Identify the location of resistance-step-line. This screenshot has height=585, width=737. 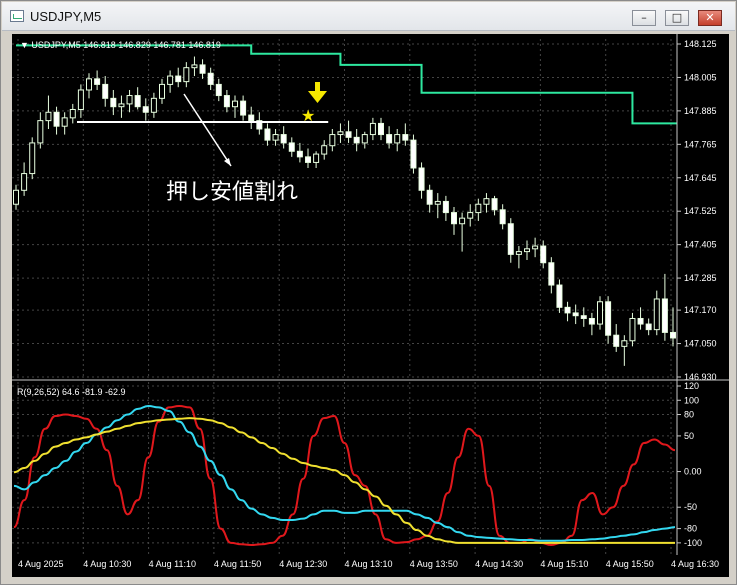
(346, 84).